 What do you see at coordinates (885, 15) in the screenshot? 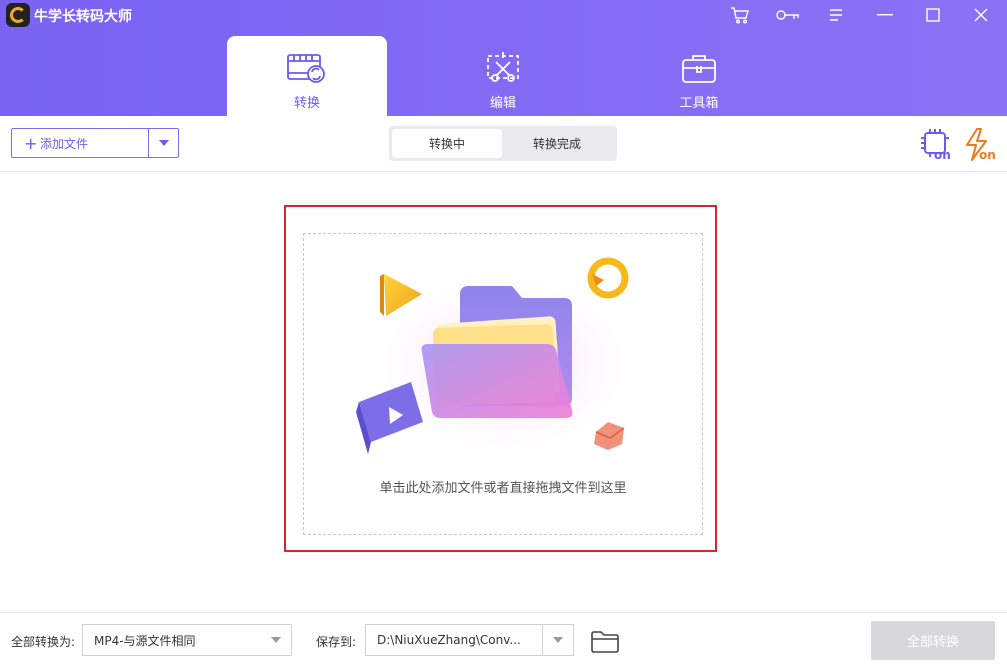
I see `minimize-icon` at bounding box center [885, 15].